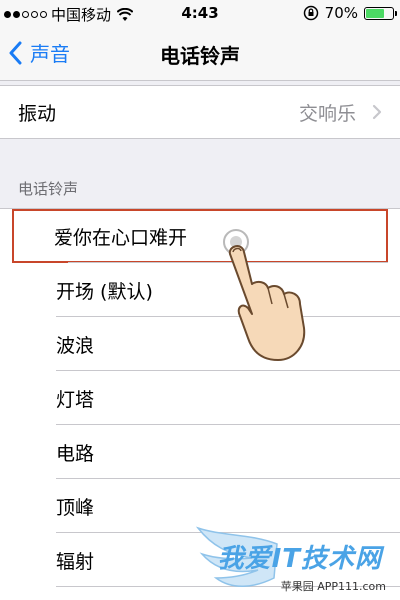 The width and height of the screenshot is (400, 600). Describe the element at coordinates (377, 112) in the screenshot. I see `chevron-right-icon` at that location.